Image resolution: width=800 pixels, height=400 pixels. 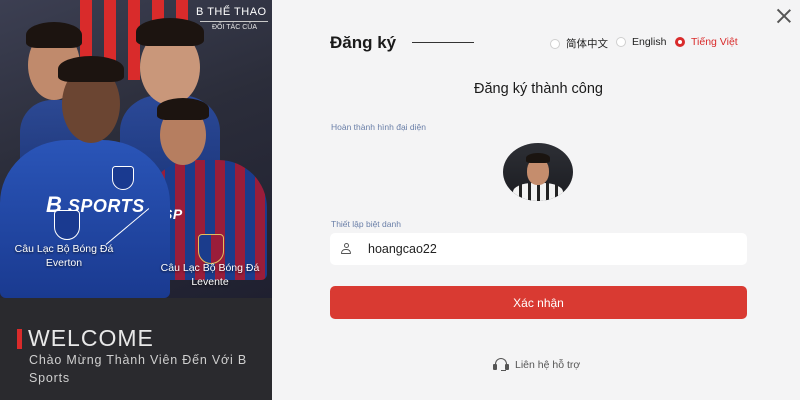 What do you see at coordinates (123, 178) in the screenshot?
I see `everton-badge-icon` at bounding box center [123, 178].